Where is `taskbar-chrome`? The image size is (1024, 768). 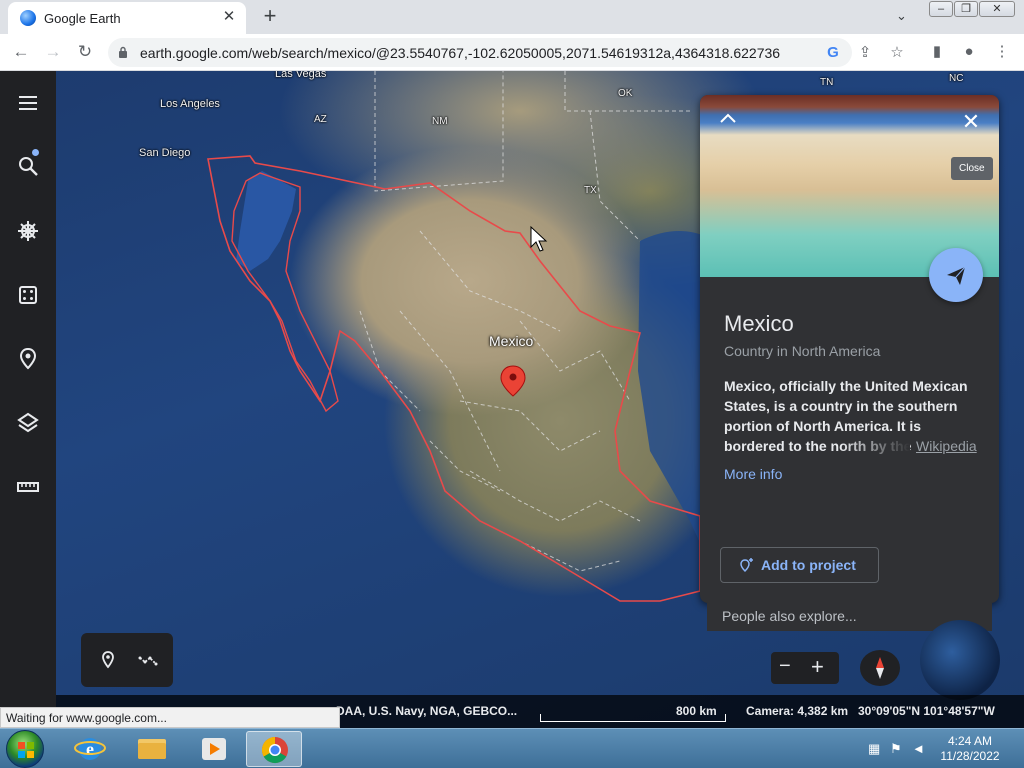 taskbar-chrome is located at coordinates (274, 749).